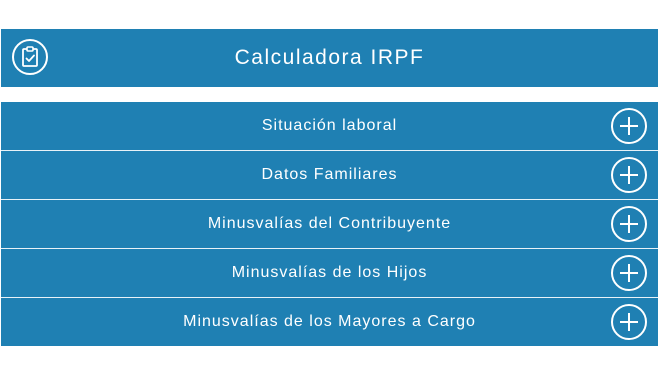 This screenshot has width=660, height=371. I want to click on section-label: Situación laboral, so click(329, 125).